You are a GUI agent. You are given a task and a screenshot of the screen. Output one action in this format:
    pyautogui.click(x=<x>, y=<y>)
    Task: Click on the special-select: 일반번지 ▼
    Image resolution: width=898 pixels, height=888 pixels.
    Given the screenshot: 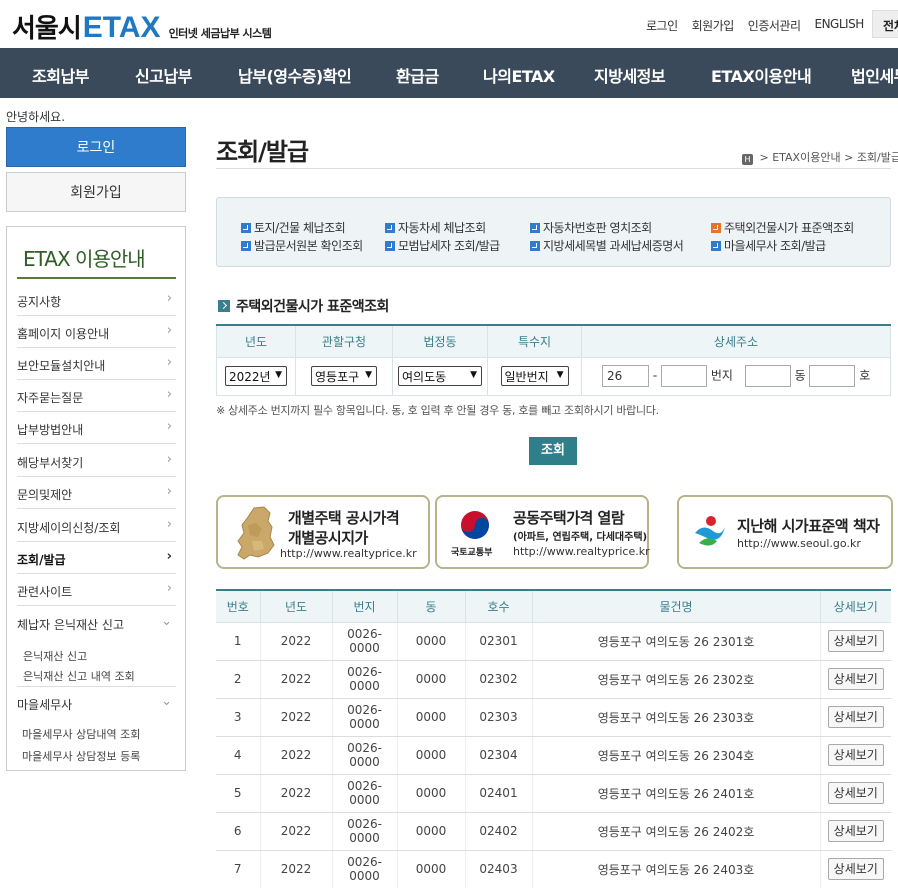 What is the action you would take?
    pyautogui.click(x=534, y=376)
    